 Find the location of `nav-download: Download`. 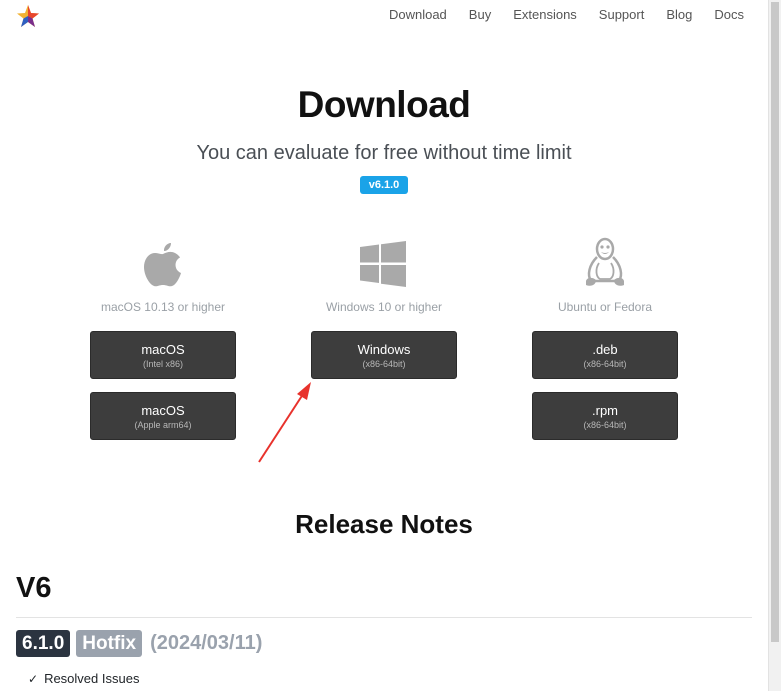

nav-download: Download is located at coordinates (418, 15).